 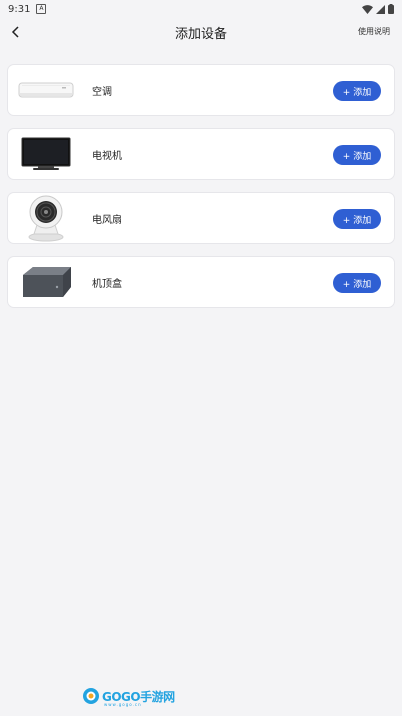 What do you see at coordinates (41, 9) in the screenshot?
I see `notification-icon: A` at bounding box center [41, 9].